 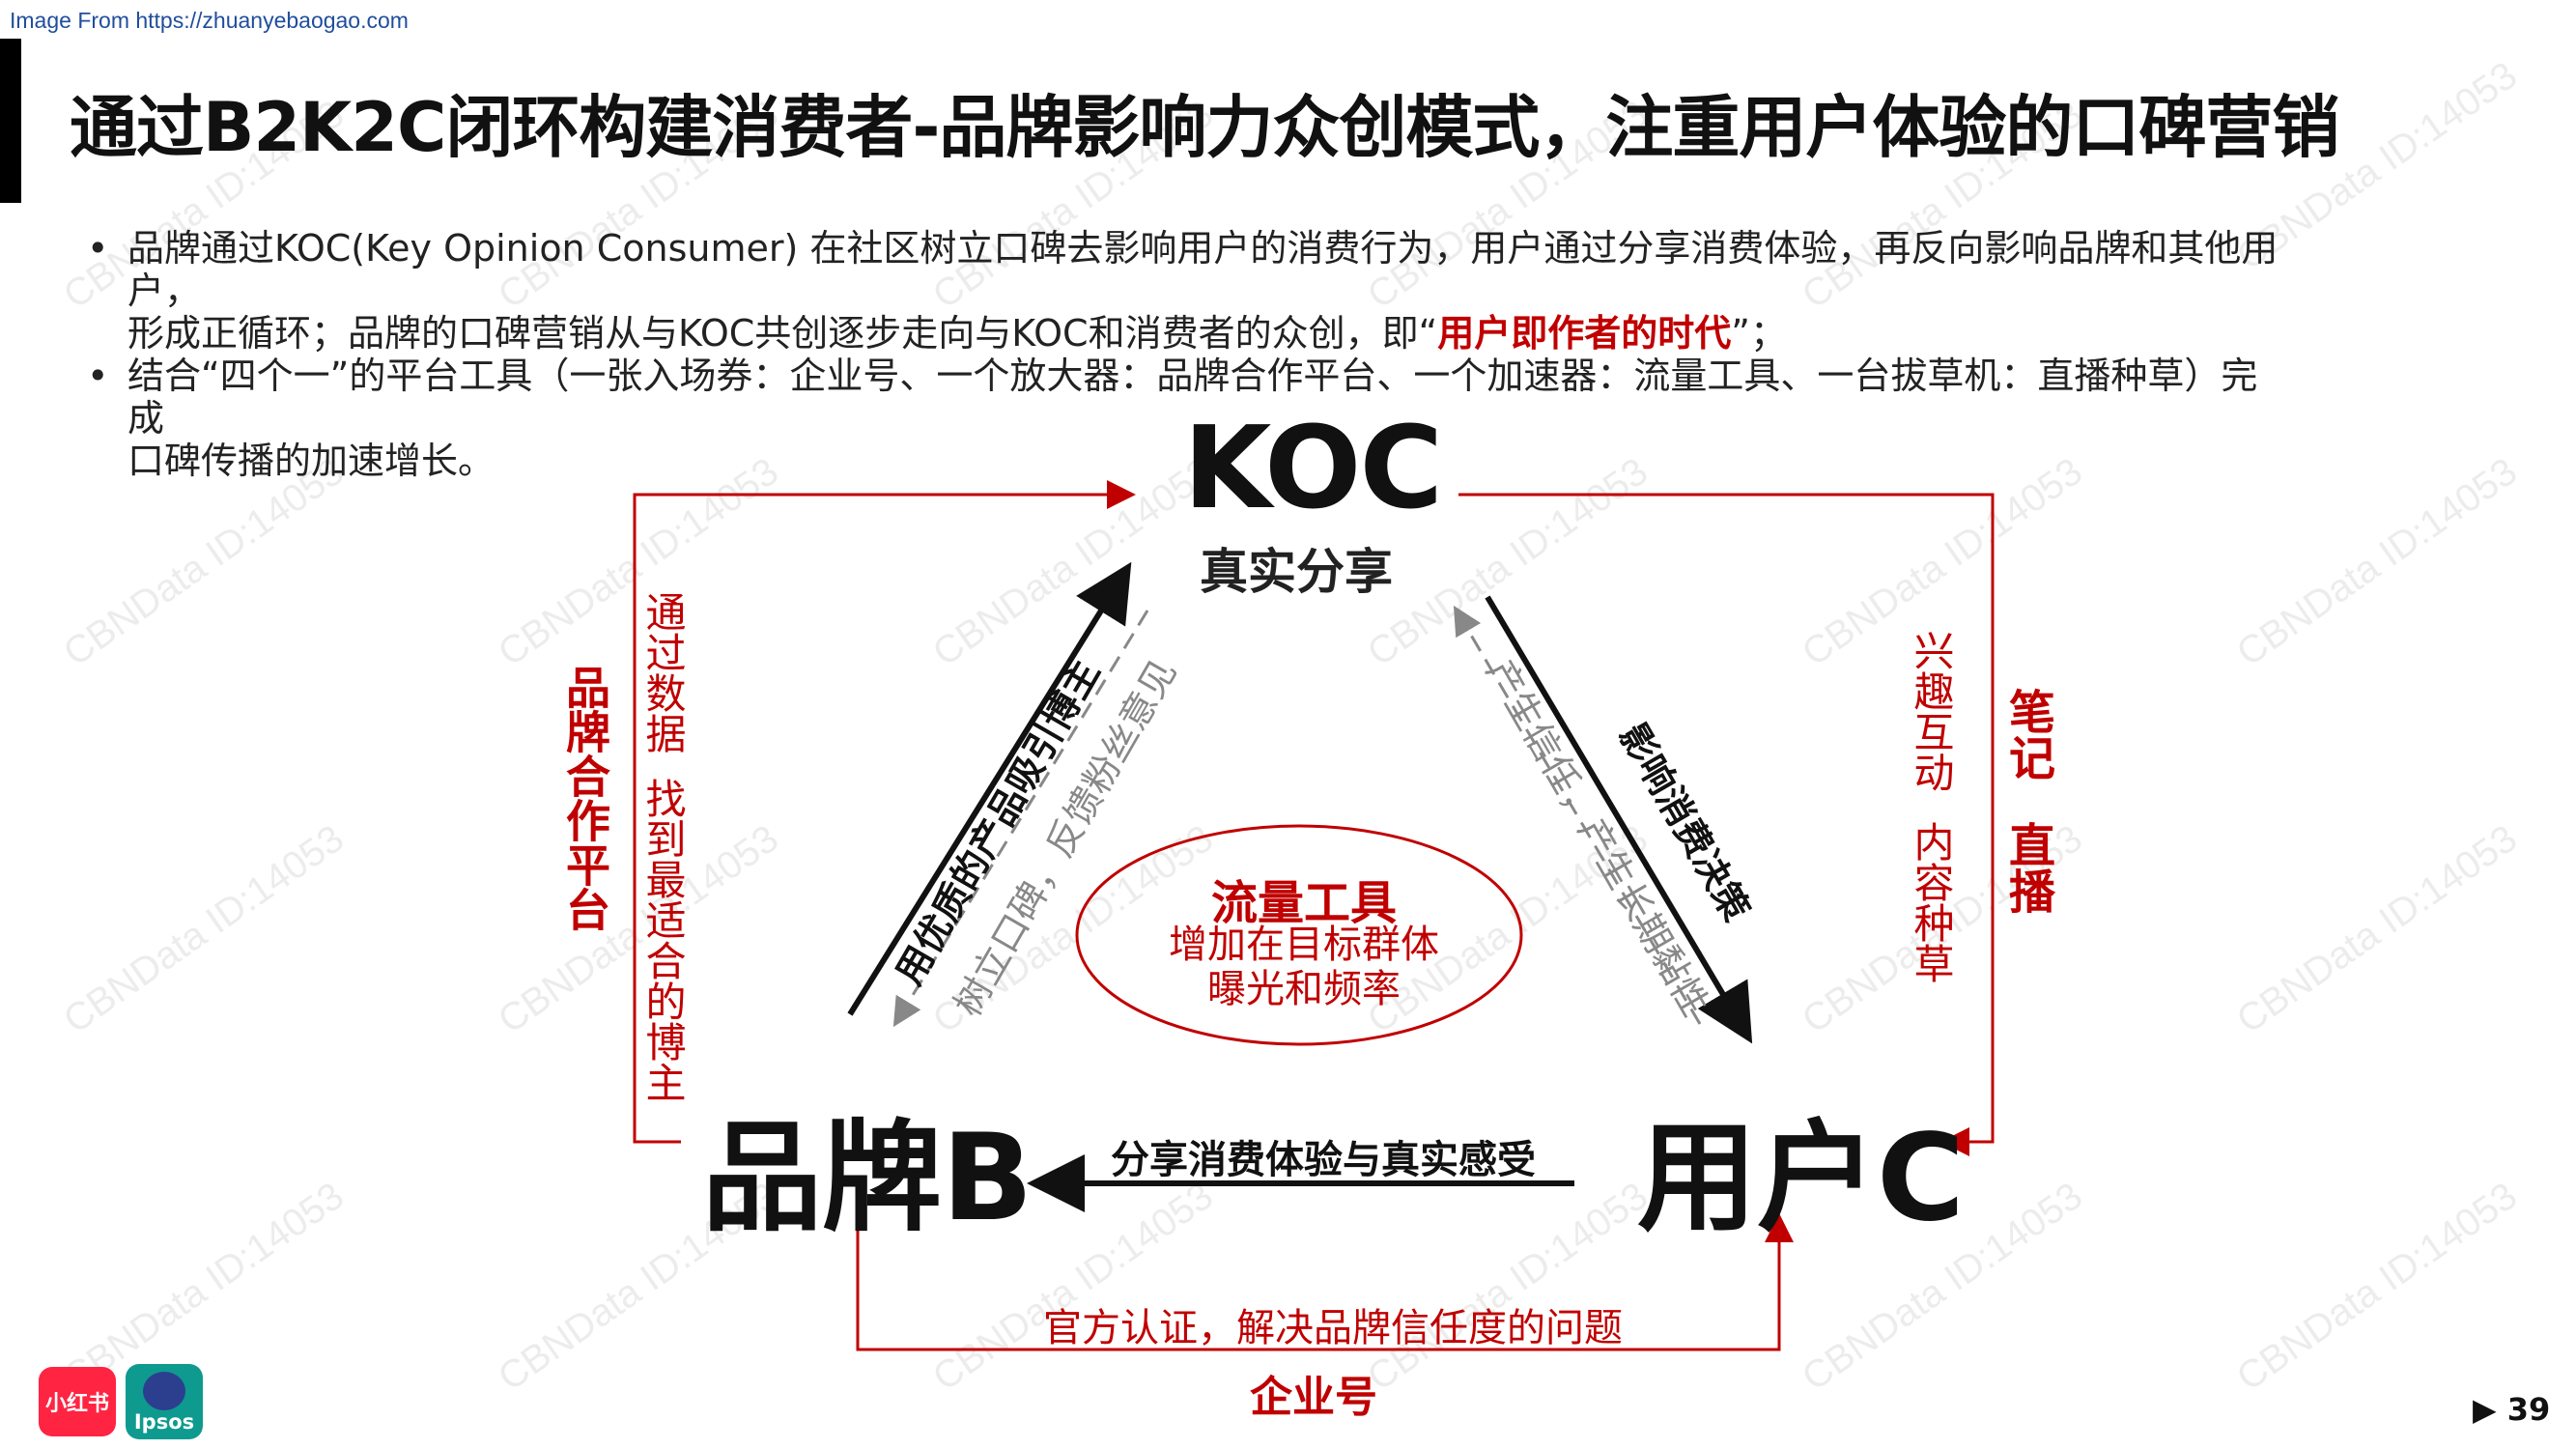 What do you see at coordinates (1304, 989) in the screenshot?
I see `flow-tool-desc-line: 曝光和频率` at bounding box center [1304, 989].